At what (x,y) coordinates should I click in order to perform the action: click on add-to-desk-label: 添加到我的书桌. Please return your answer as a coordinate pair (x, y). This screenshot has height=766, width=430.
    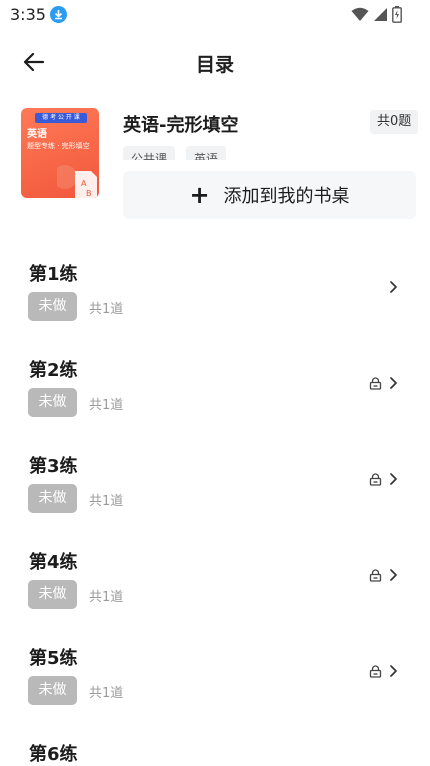
    Looking at the image, I should click on (286, 196).